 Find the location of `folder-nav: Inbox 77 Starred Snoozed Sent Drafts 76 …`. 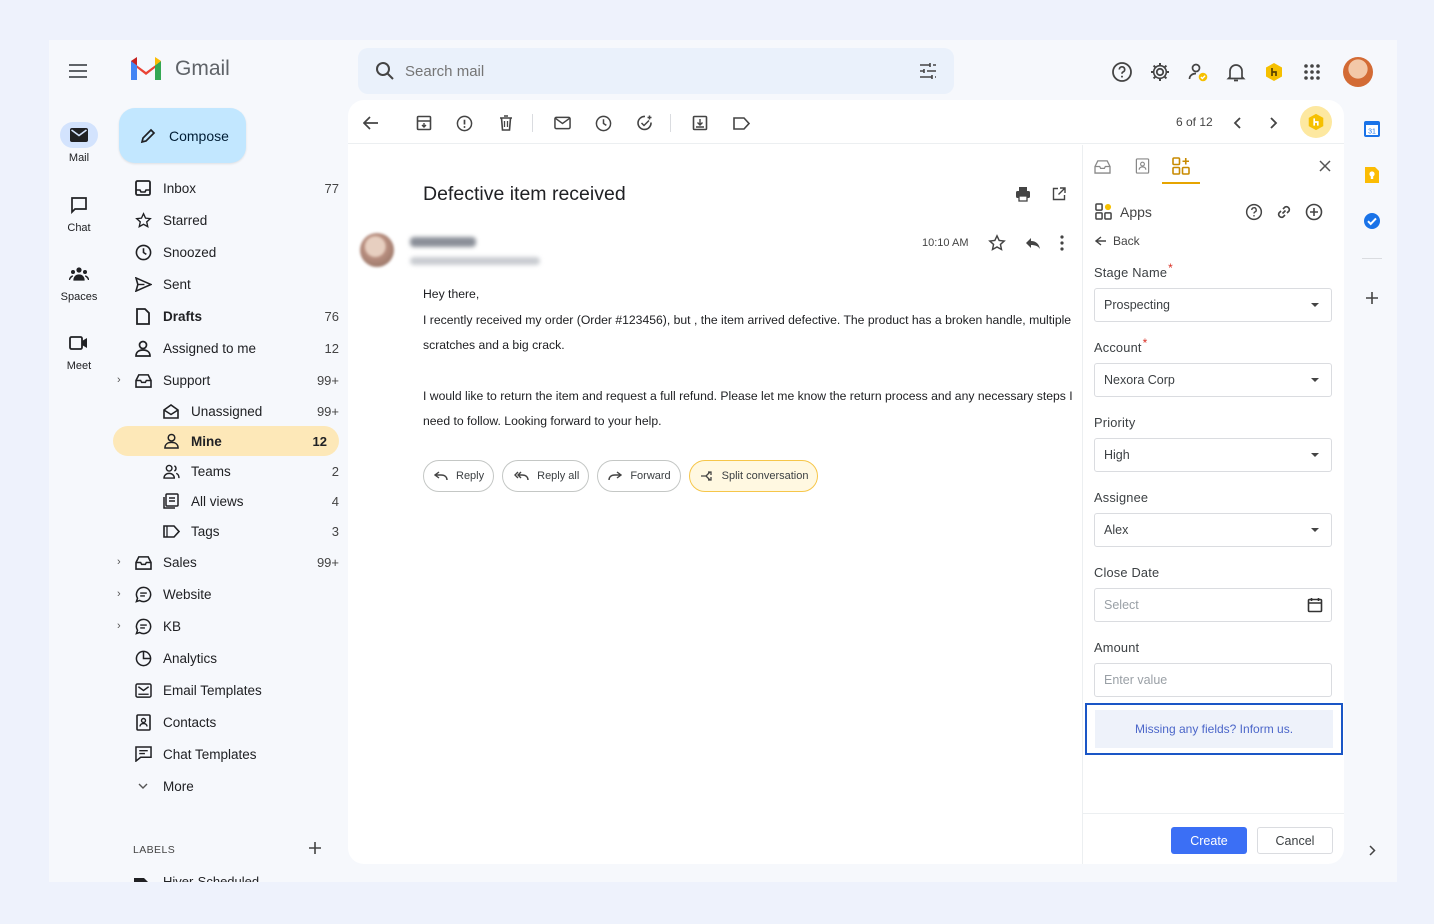

folder-nav: Inbox 77 Starred Snoozed Sent Drafts 76 … is located at coordinates (226, 487).